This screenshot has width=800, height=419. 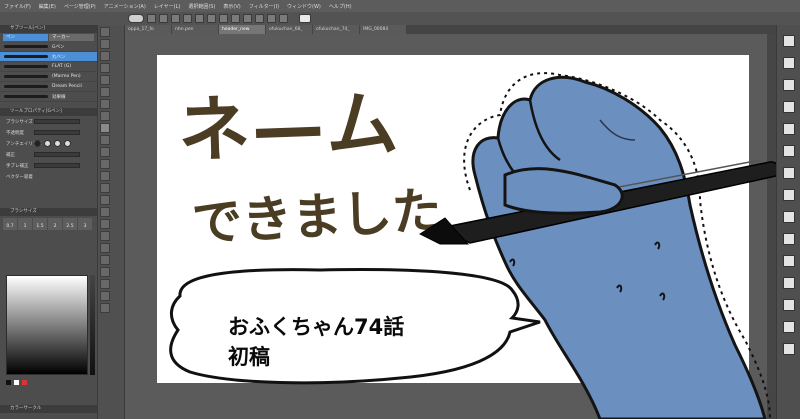 I want to click on balloon-tool-icon, so click(x=105, y=284).